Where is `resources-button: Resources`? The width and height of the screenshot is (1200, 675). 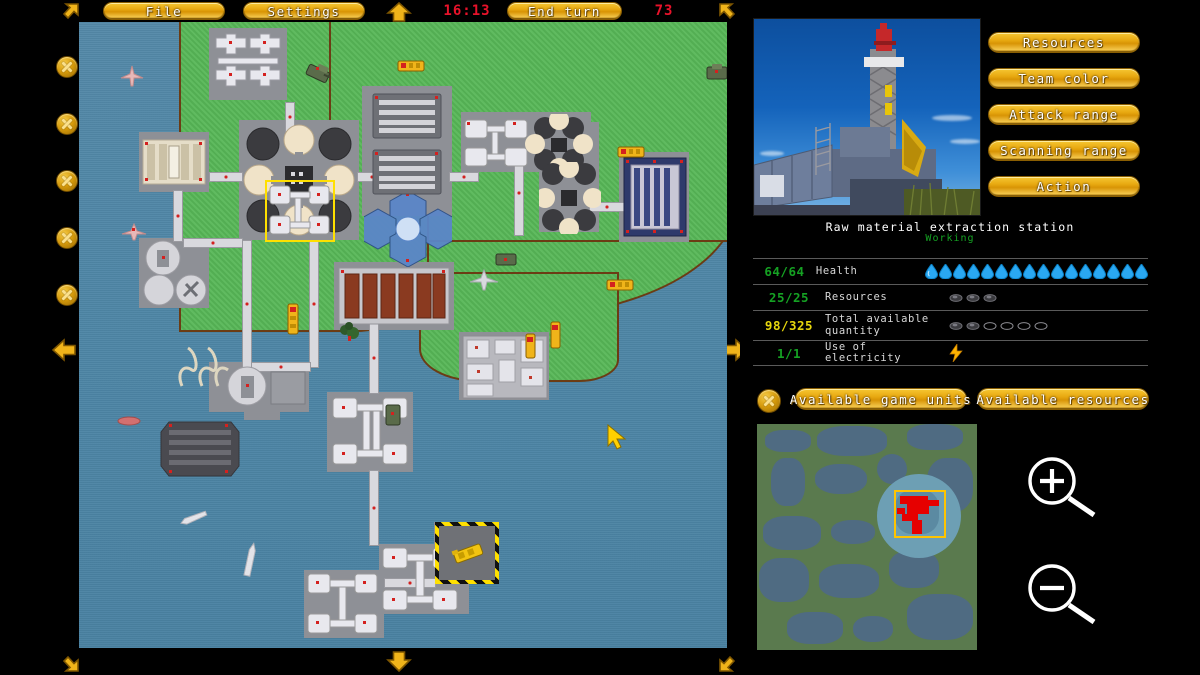 resources-button: Resources is located at coordinates (1064, 42).